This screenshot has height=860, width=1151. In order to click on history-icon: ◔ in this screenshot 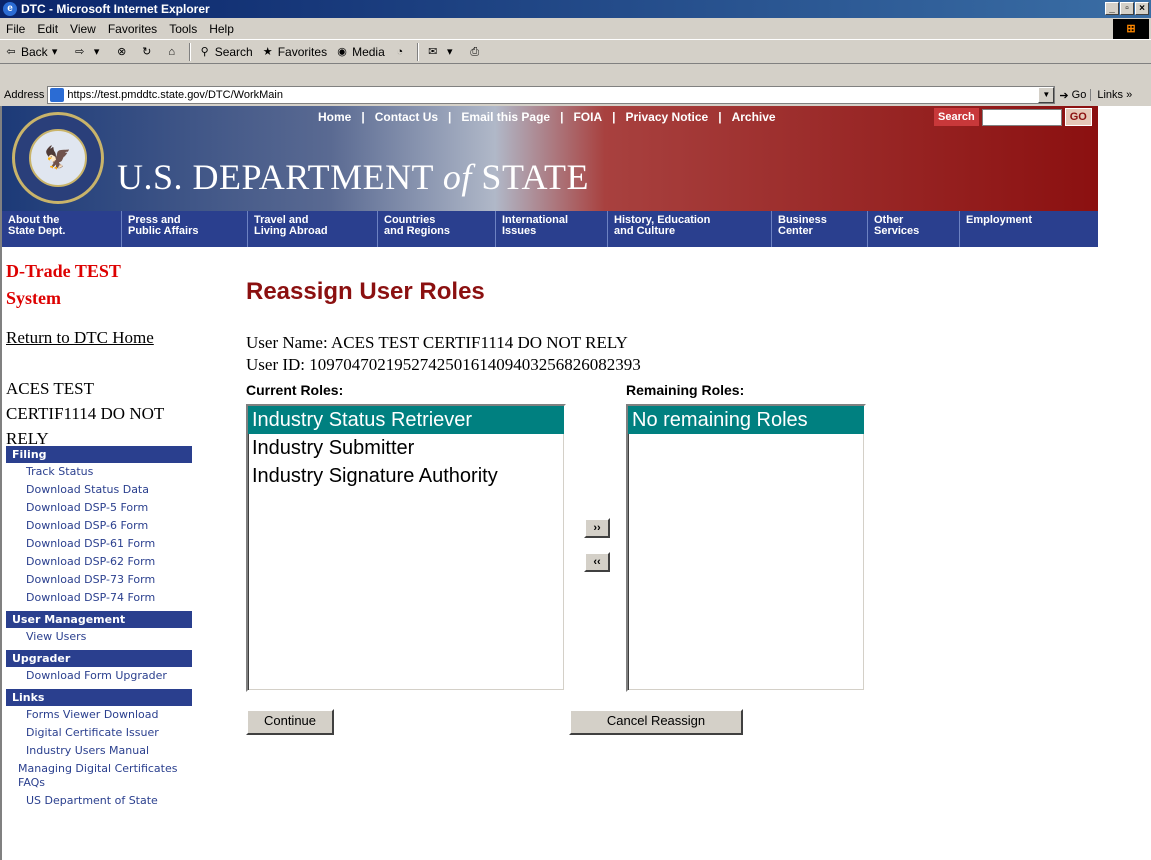, I will do `click(400, 51)`.